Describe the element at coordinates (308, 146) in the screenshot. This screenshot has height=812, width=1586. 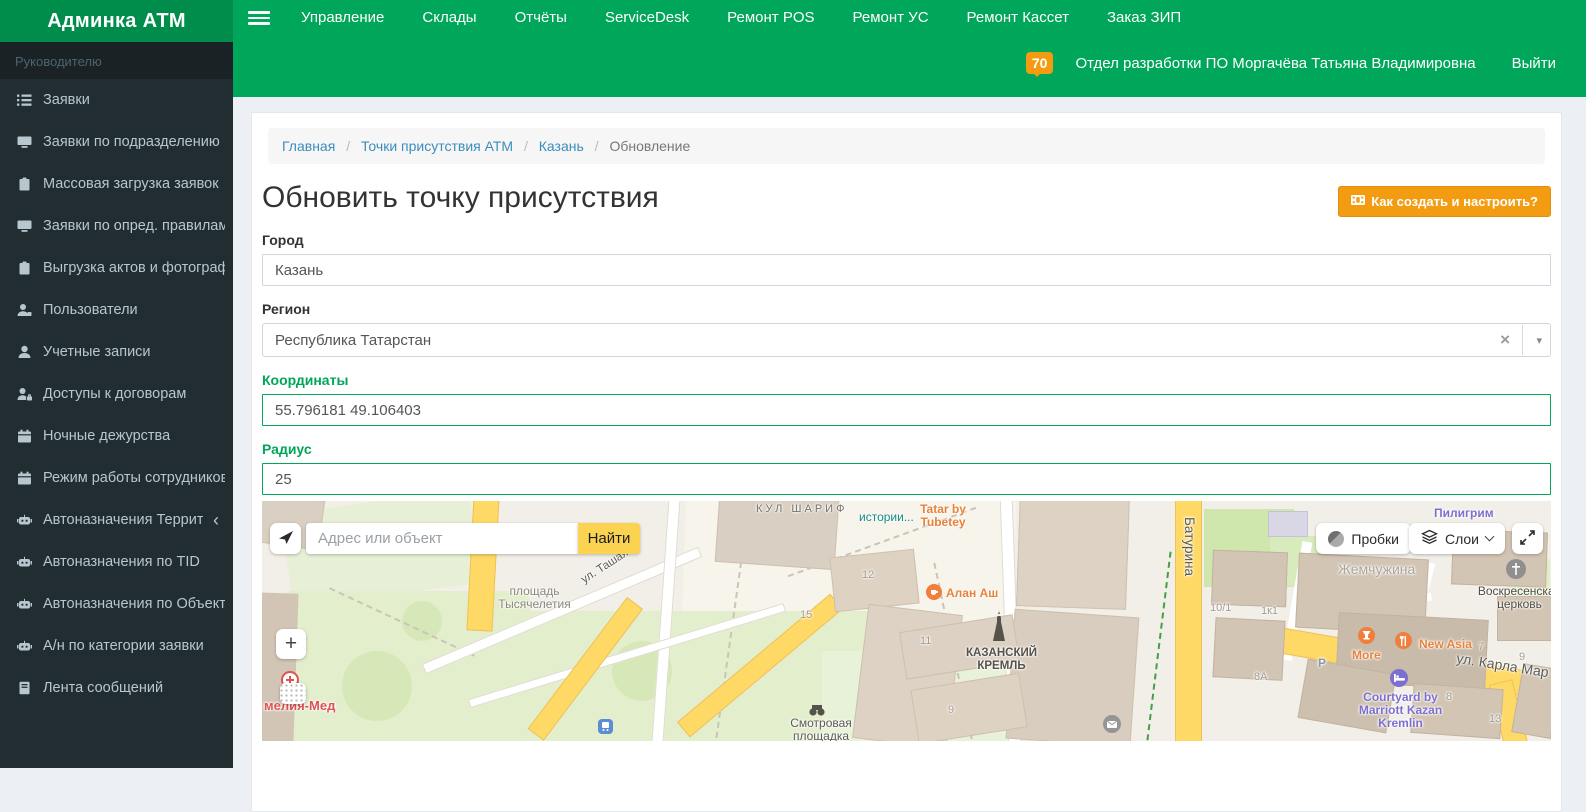
I see `breadcrumb-home: Главная` at that location.